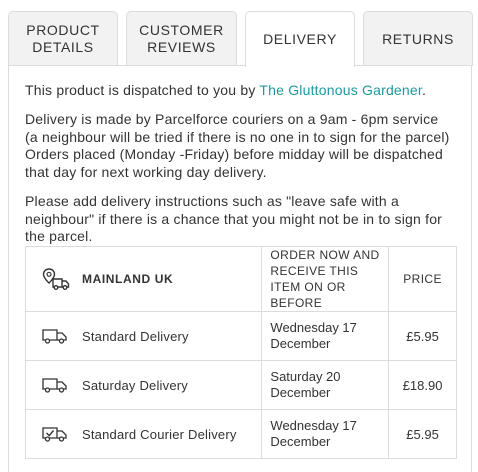 The image size is (478, 472). Describe the element at coordinates (181, 30) in the screenshot. I see `tab-label-line: CUSTOMER` at that location.